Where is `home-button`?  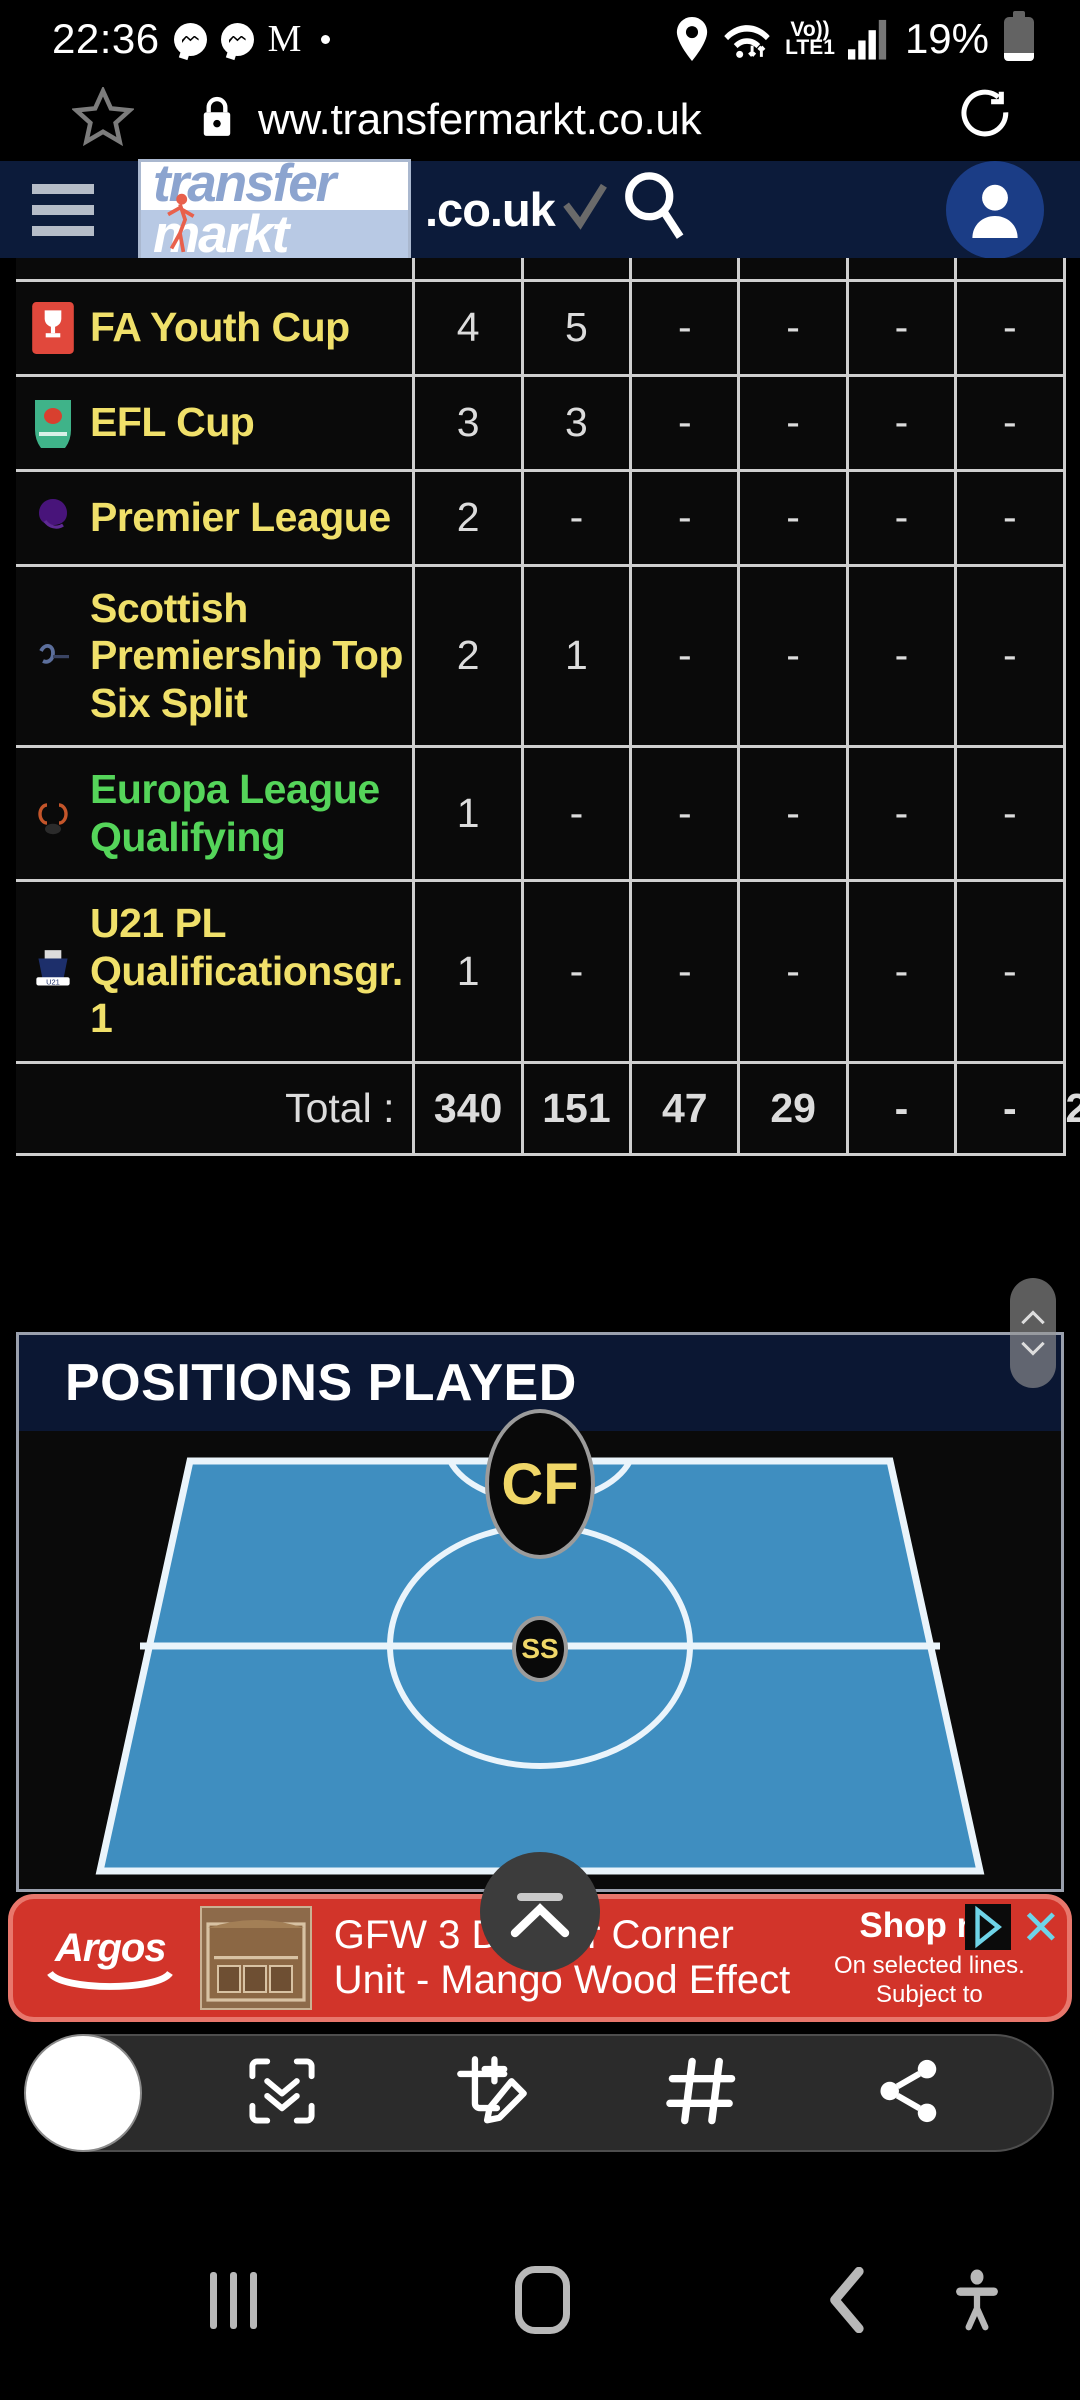
home-button is located at coordinates (542, 2300).